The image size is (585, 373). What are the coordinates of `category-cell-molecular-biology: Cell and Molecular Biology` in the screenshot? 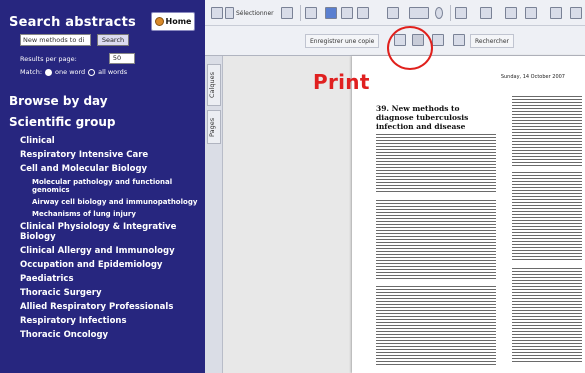 It's located at (110, 169).